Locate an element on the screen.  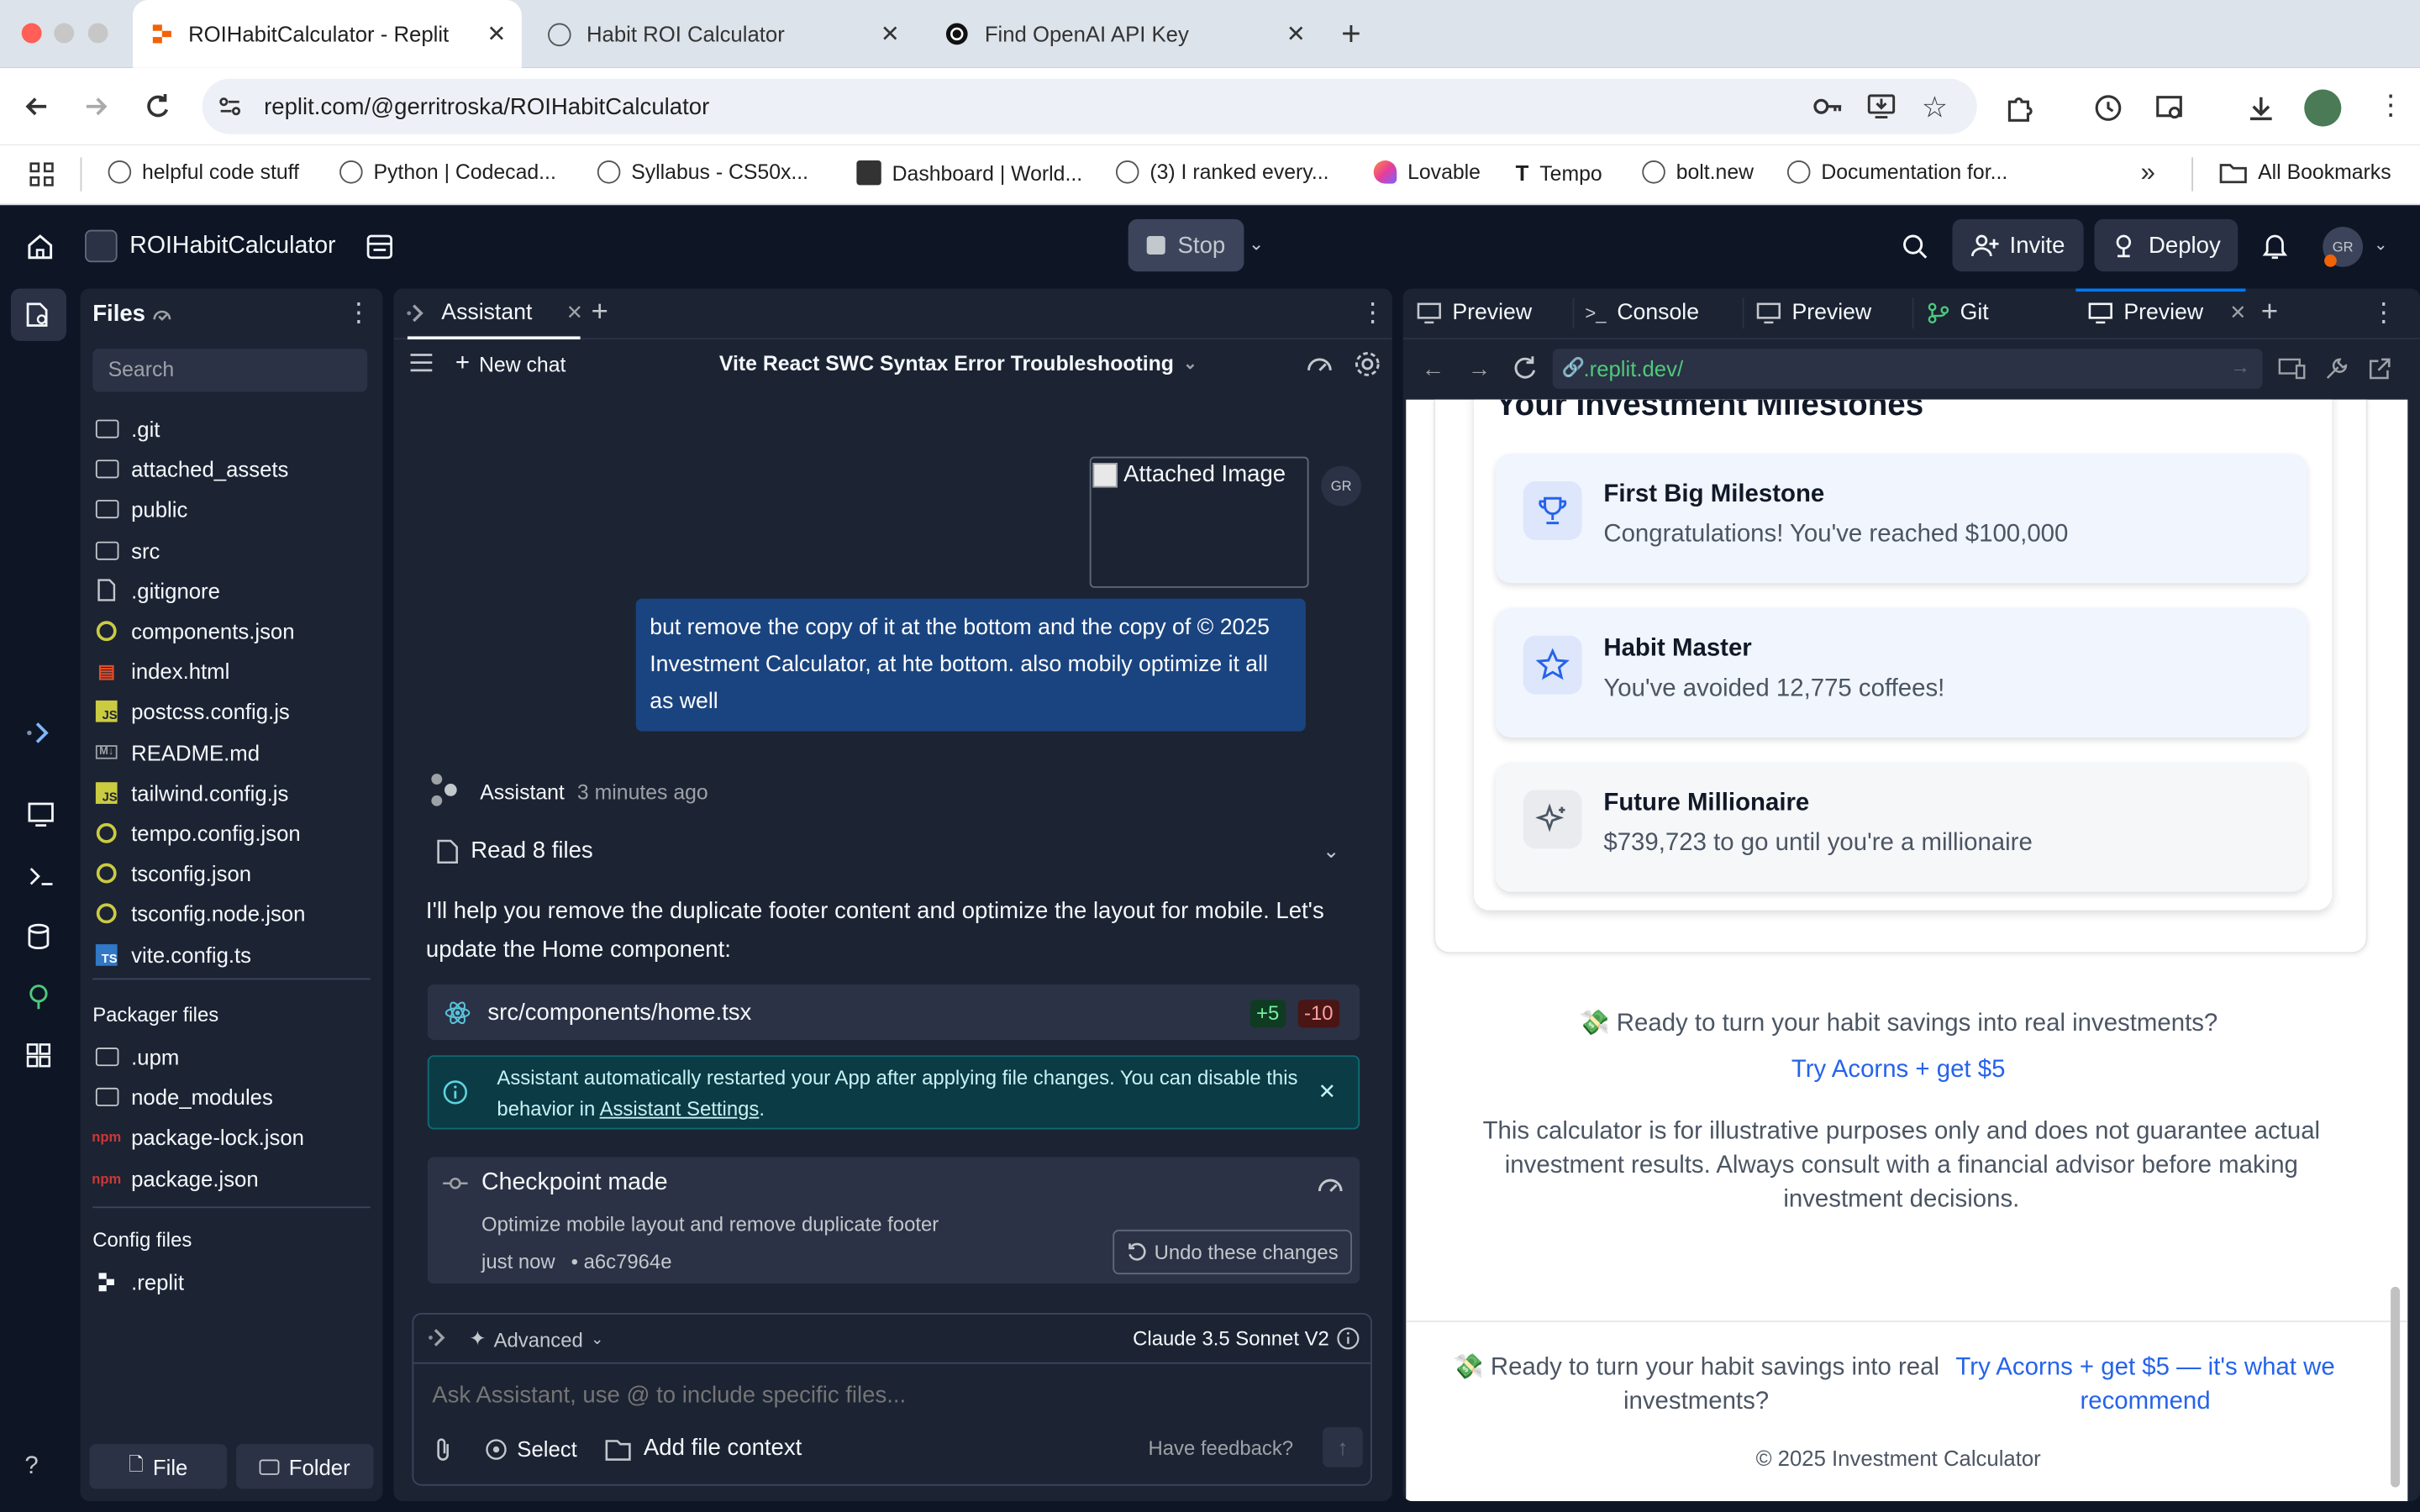
tab-assistant: Assistant ✕ is located at coordinates (495, 313).